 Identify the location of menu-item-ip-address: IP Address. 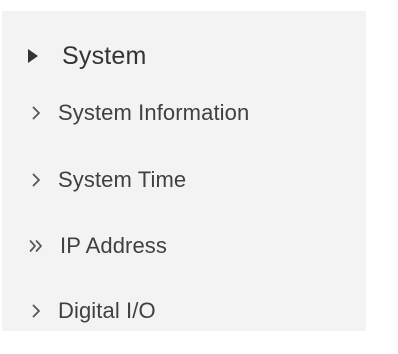
(97, 246).